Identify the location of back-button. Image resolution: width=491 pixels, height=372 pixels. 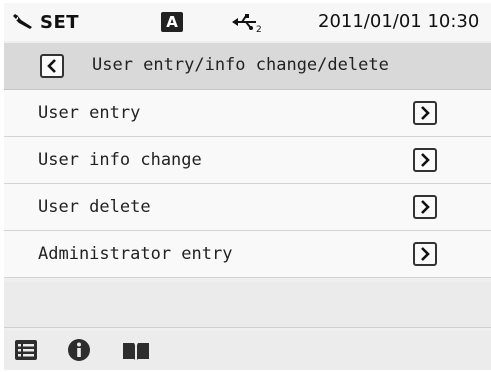
(52, 66).